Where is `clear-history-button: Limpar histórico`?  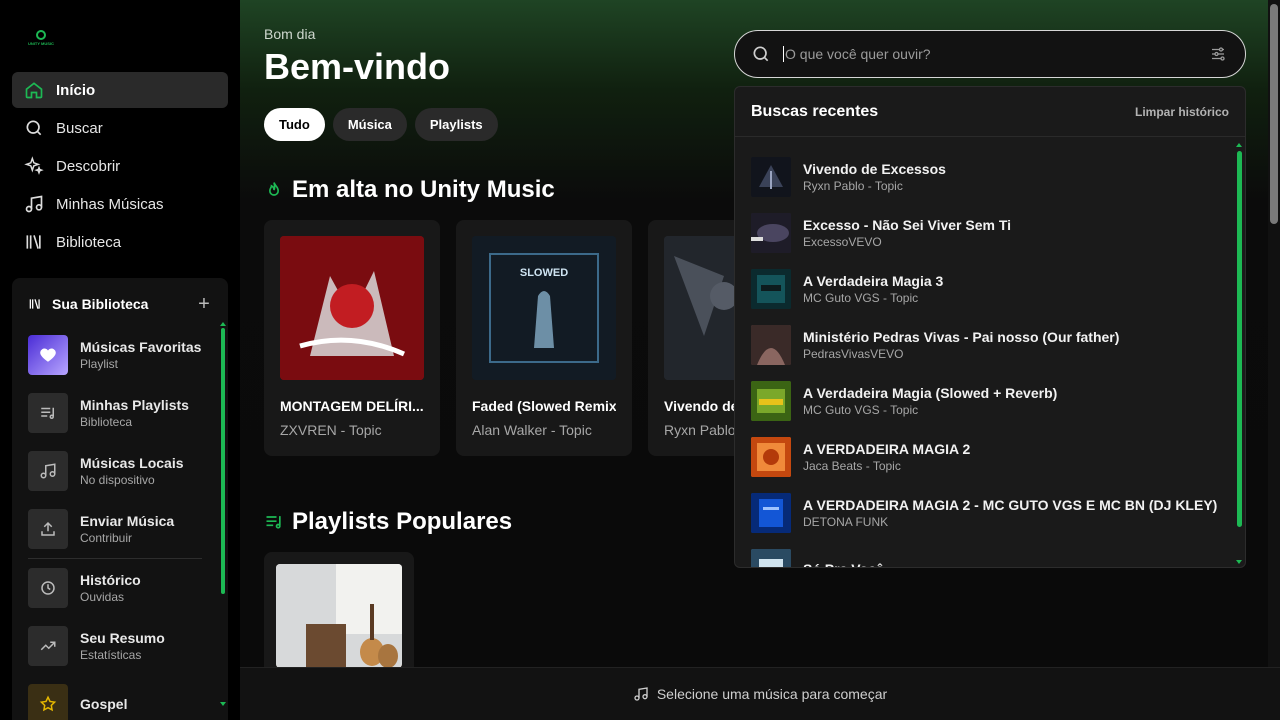 clear-history-button: Limpar histórico is located at coordinates (1182, 112).